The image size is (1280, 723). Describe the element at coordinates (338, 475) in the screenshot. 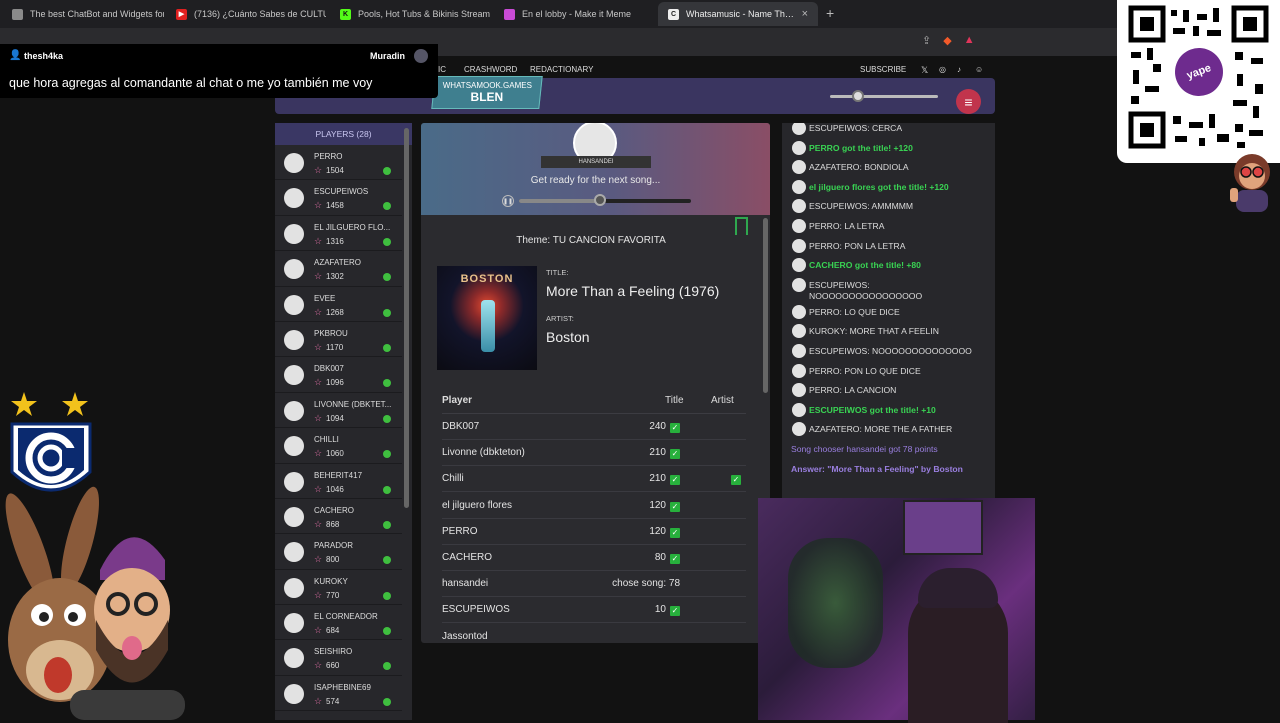

I see `player-name: BEHERIT417` at that location.